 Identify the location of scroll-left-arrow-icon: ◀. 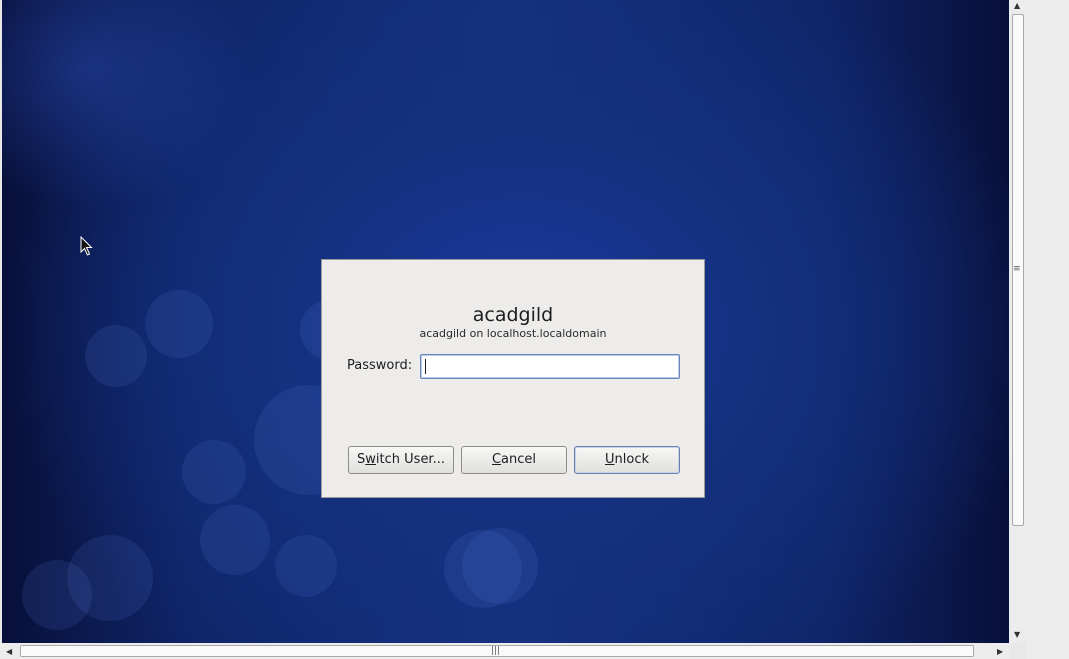
(9, 652).